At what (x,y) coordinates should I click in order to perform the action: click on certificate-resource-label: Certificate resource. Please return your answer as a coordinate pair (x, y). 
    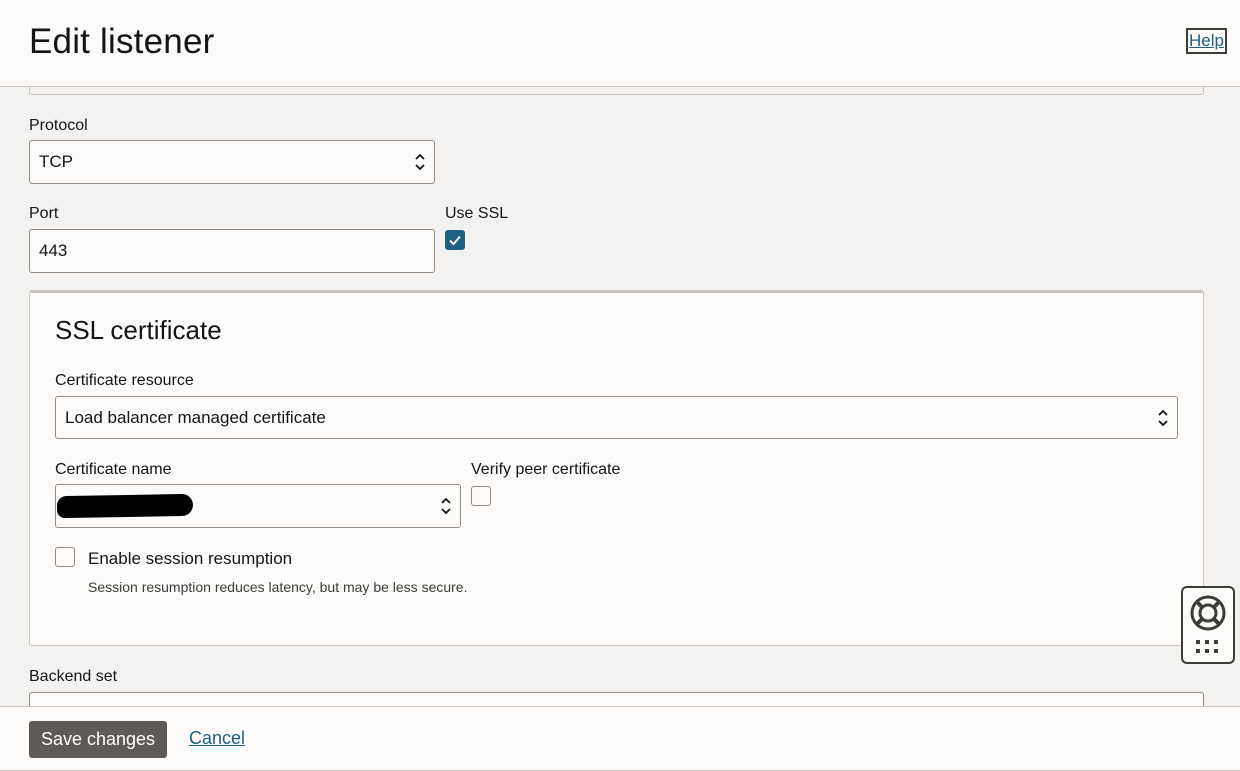
    Looking at the image, I should click on (124, 380).